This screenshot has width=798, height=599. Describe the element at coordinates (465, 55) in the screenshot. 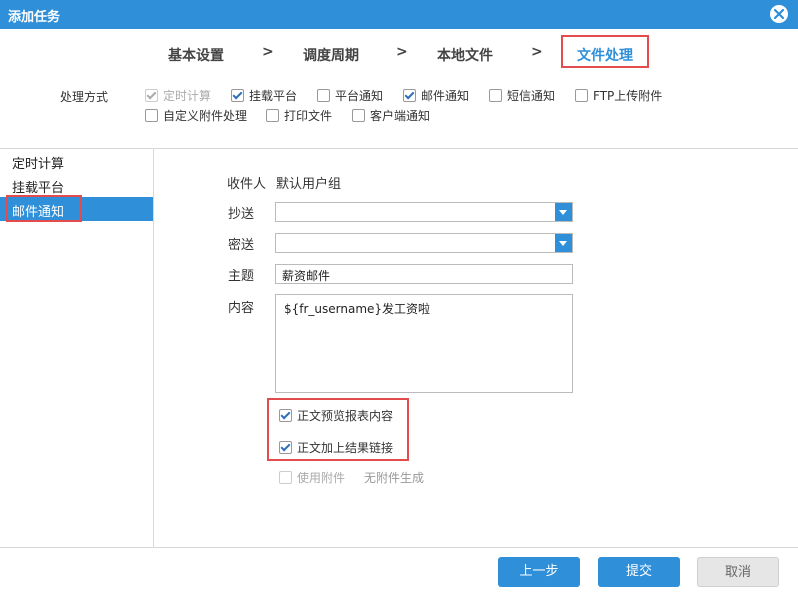

I see `step-local-files: 本地文件` at that location.